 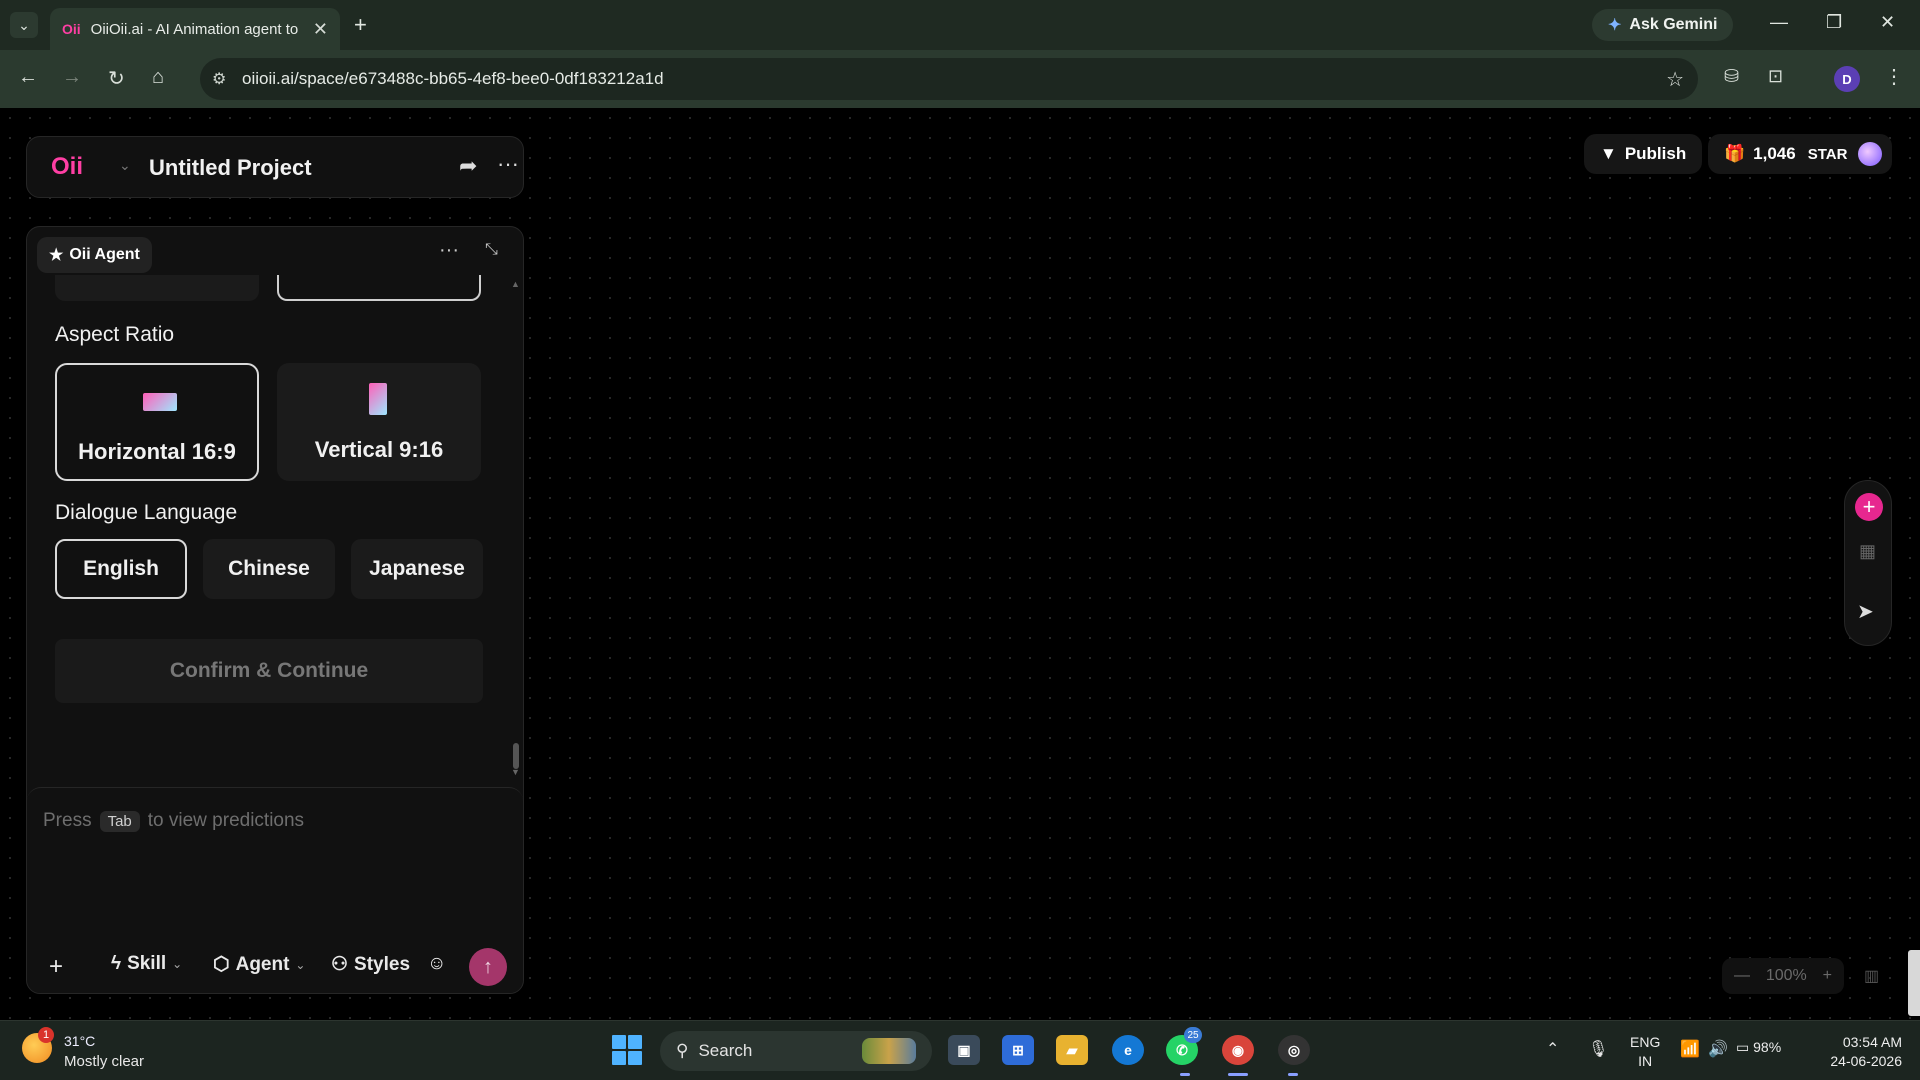 What do you see at coordinates (320, 29) in the screenshot?
I see `close-tab-icon: ✕` at bounding box center [320, 29].